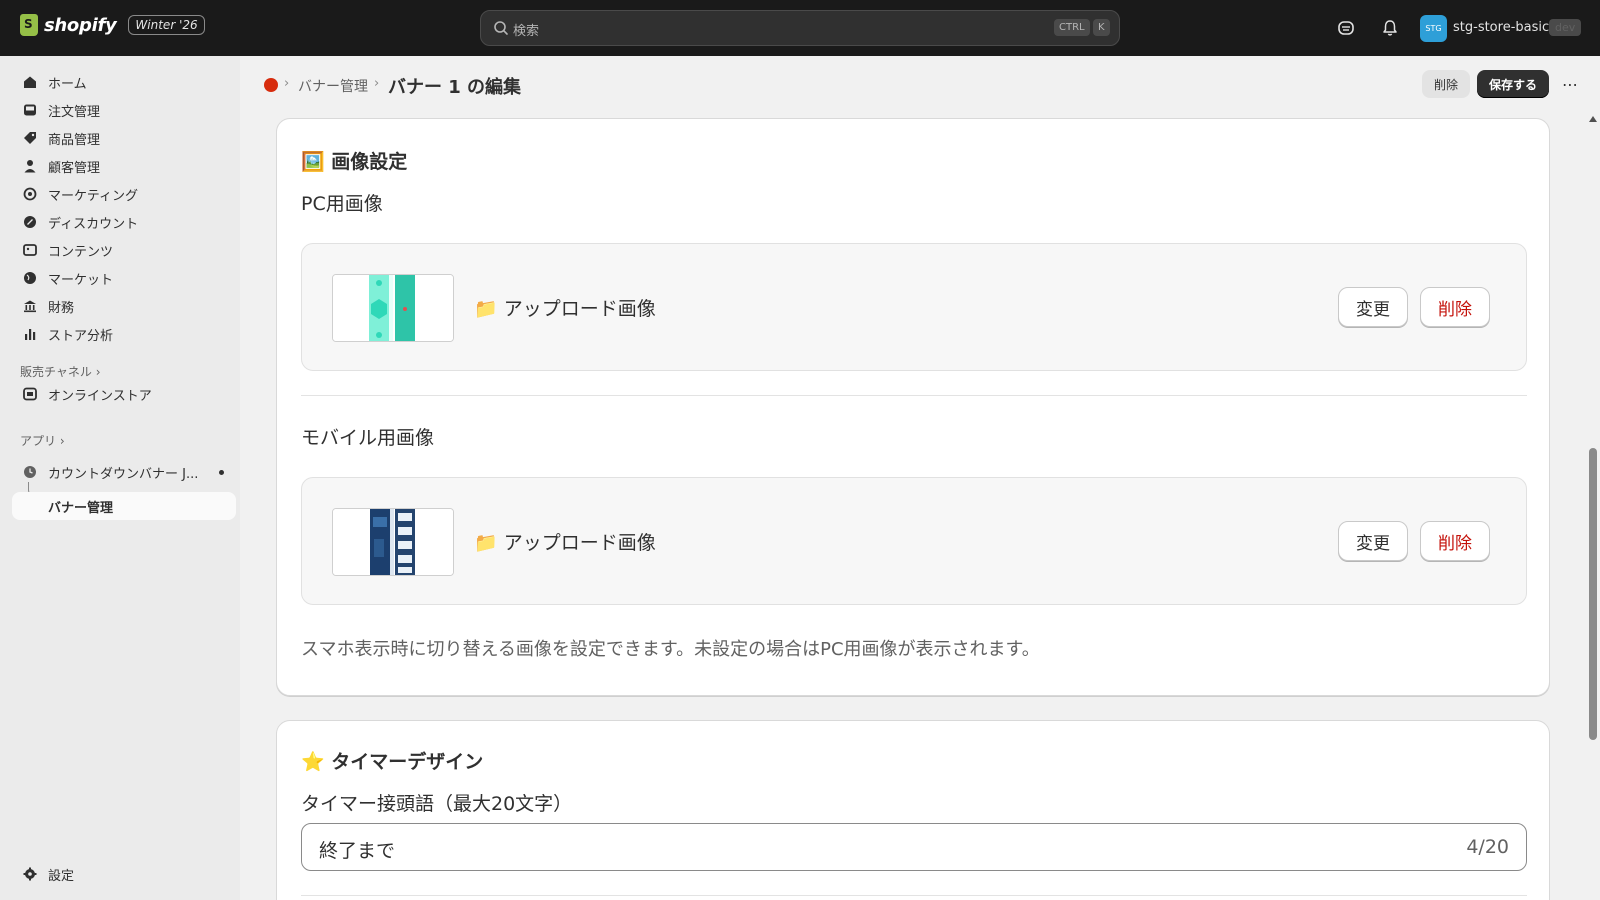 The height and width of the screenshot is (900, 1600). I want to click on sidebar-item-label: 財務, so click(61, 308).